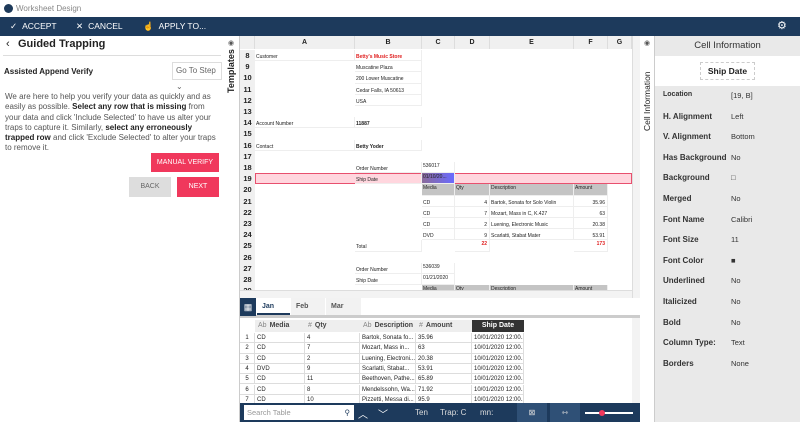  Describe the element at coordinates (472, 235) in the screenshot. I see `cell-d24: 9` at that location.